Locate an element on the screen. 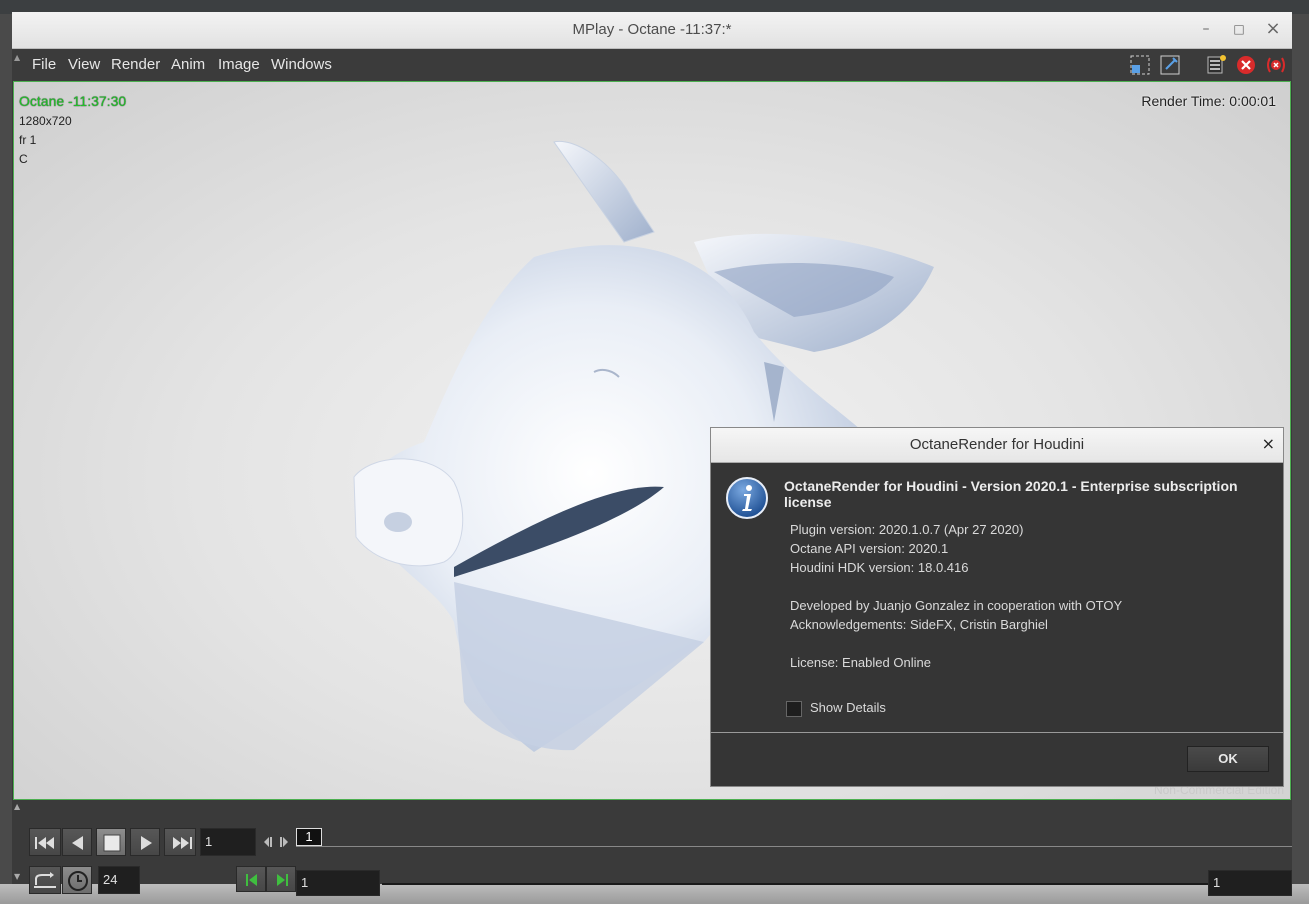 The image size is (1309, 904). playbar: ▲ ▼ 1 1 24 1 1 is located at coordinates (652, 848).